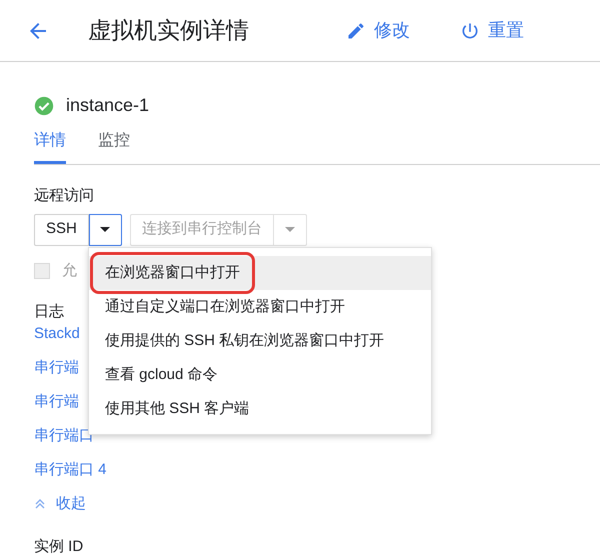 This screenshot has height=557, width=600. What do you see at coordinates (60, 504) in the screenshot?
I see `collapse-button: 收起` at bounding box center [60, 504].